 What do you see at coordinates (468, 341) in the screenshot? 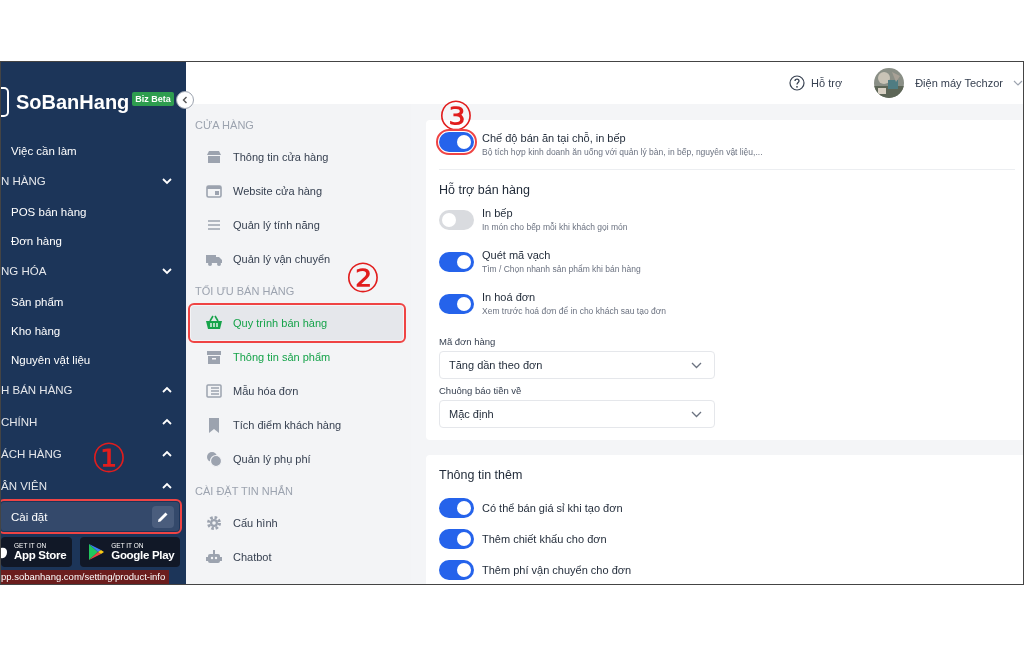
I see `field-label: Mã đơn hàng` at bounding box center [468, 341].